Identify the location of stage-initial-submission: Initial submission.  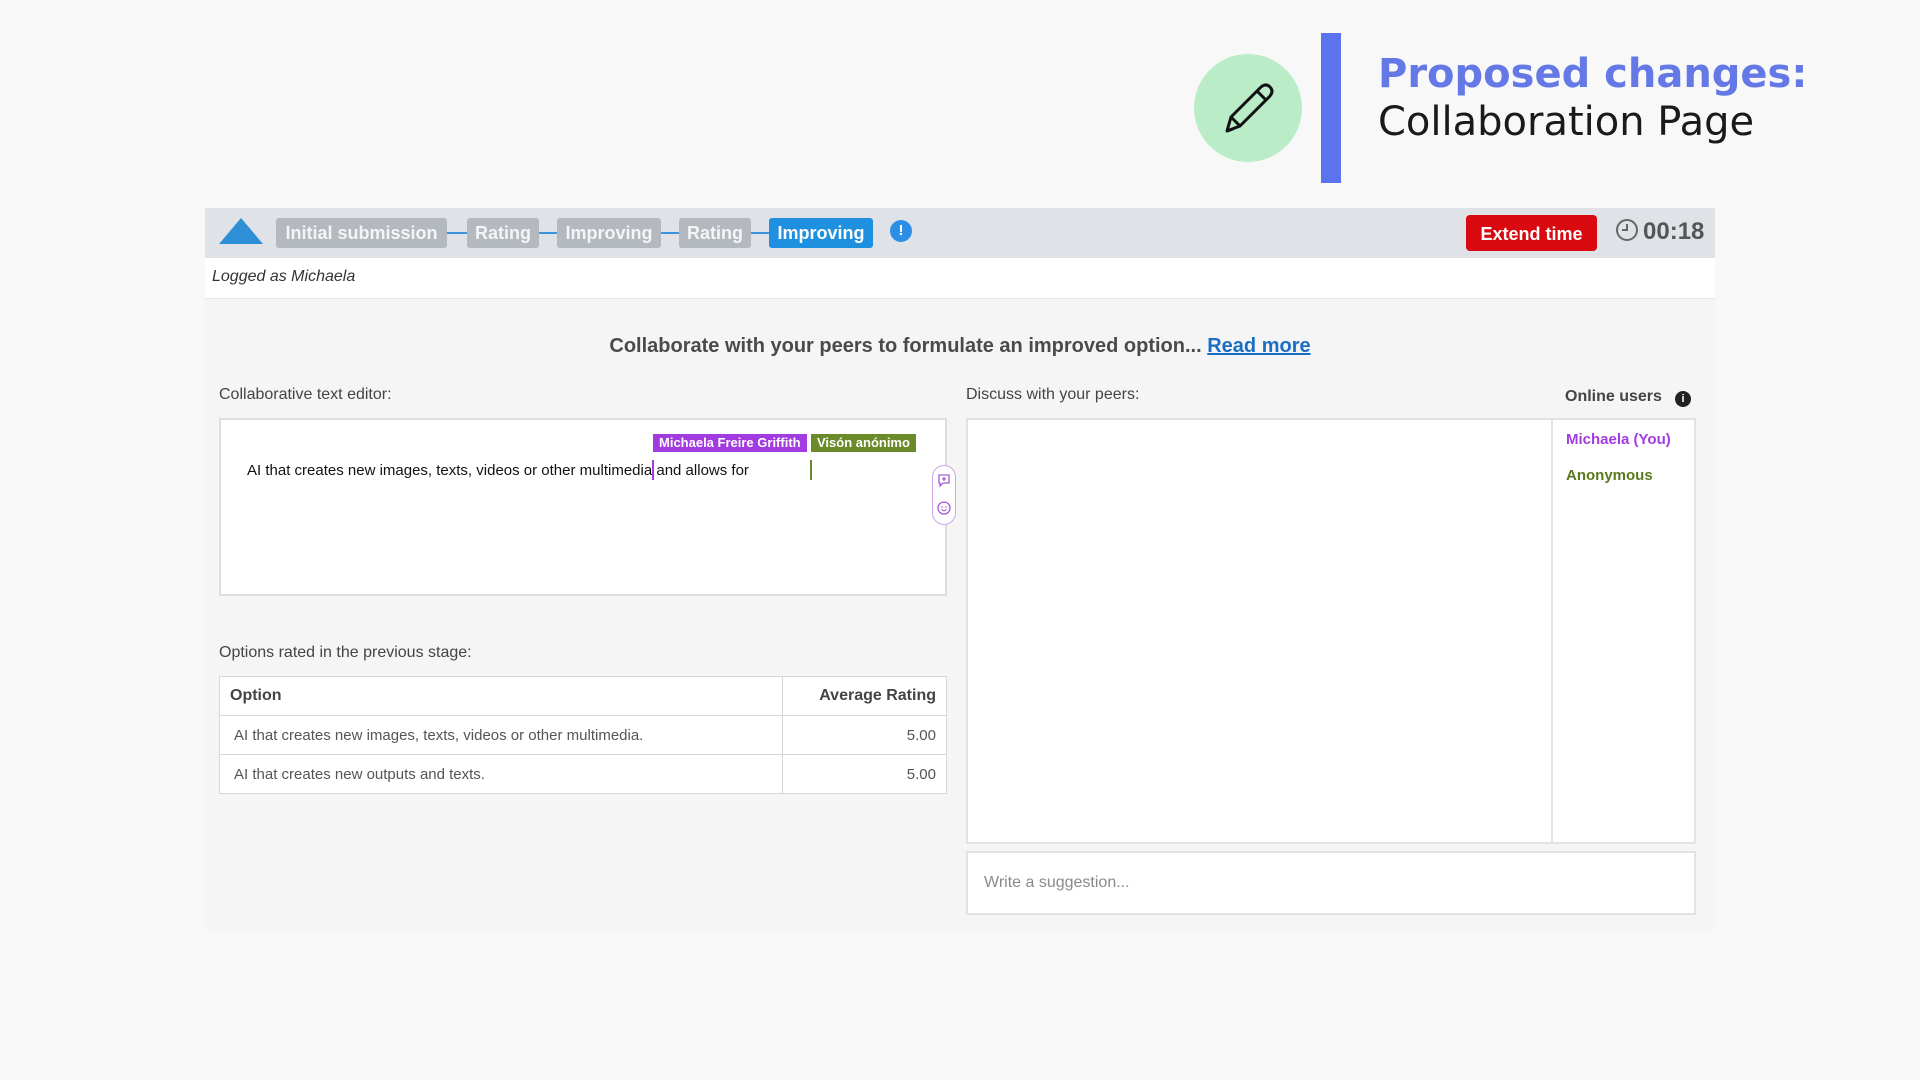
(361, 233).